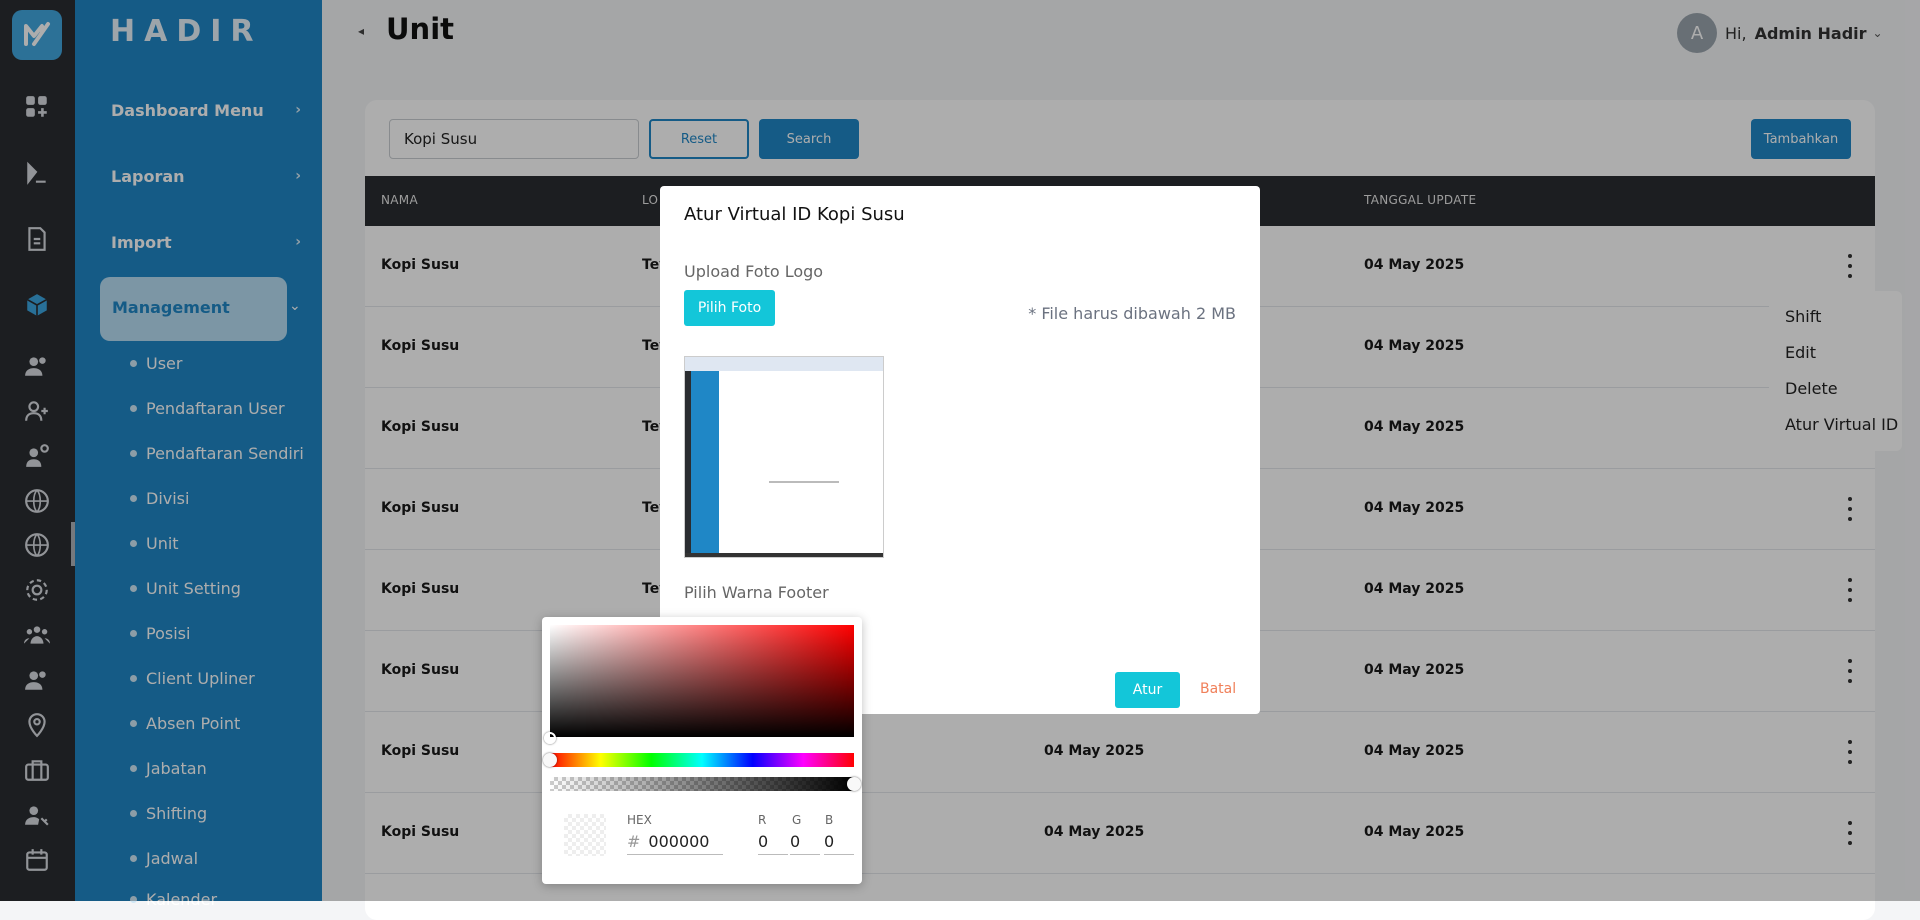 The image size is (1920, 920). Describe the element at coordinates (702, 760) in the screenshot. I see `hue-slider` at that location.